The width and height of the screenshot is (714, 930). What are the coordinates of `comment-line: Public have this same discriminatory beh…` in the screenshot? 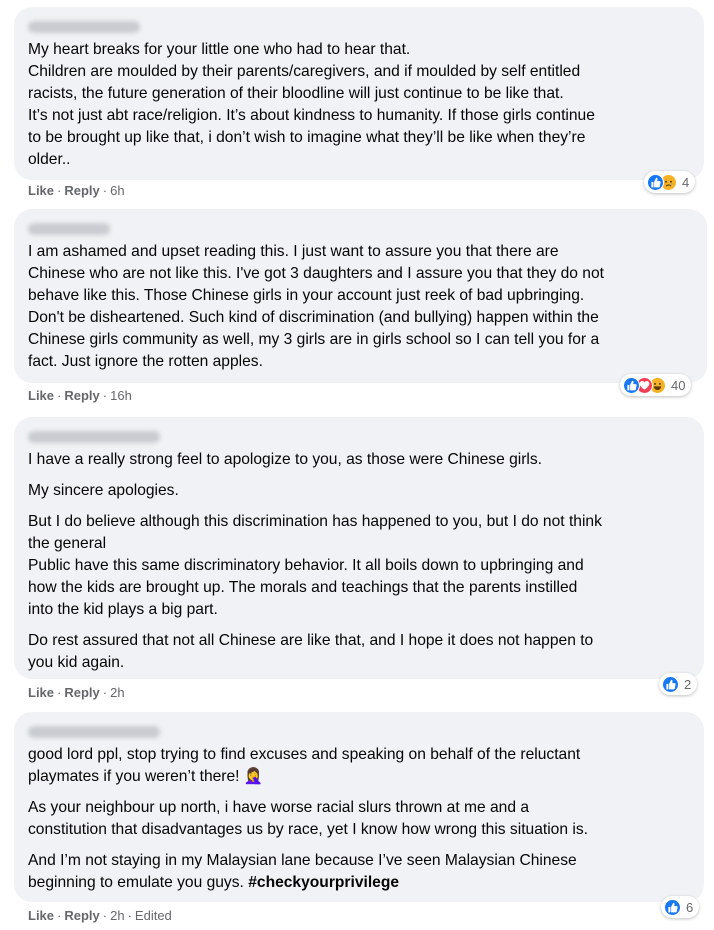 It's located at (306, 565).